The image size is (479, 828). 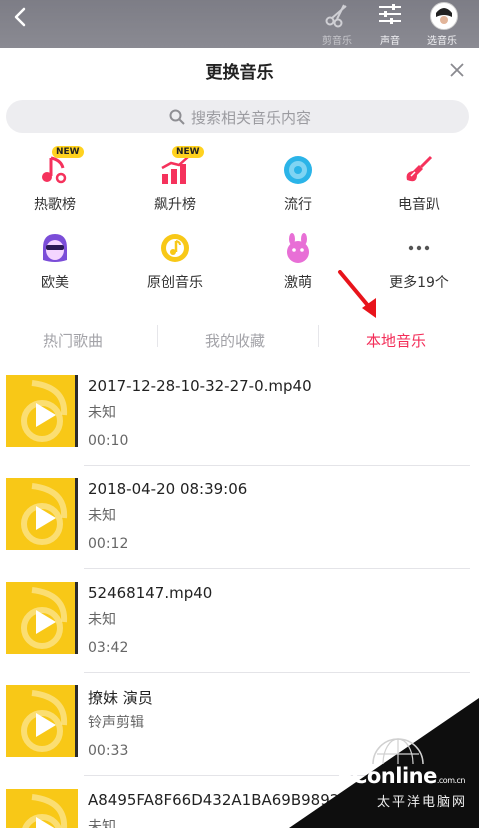 I want to click on song-duration: 03:42, so click(x=108, y=648).